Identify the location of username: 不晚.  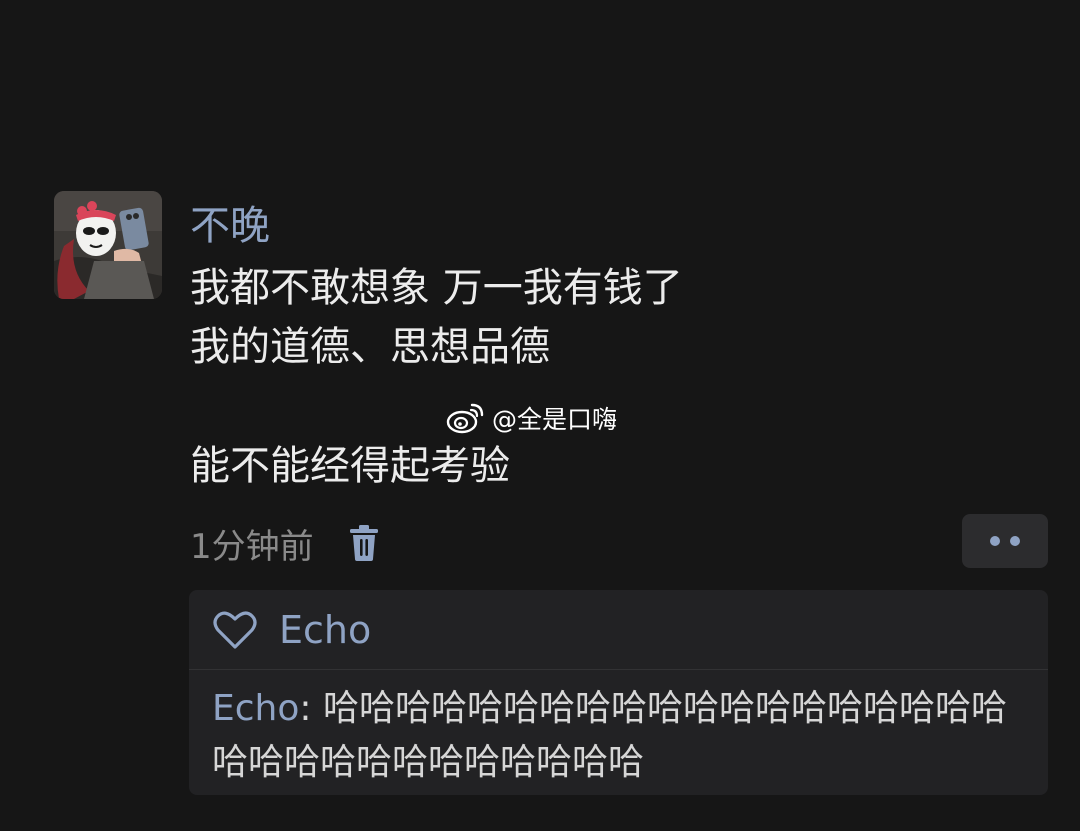
(230, 226).